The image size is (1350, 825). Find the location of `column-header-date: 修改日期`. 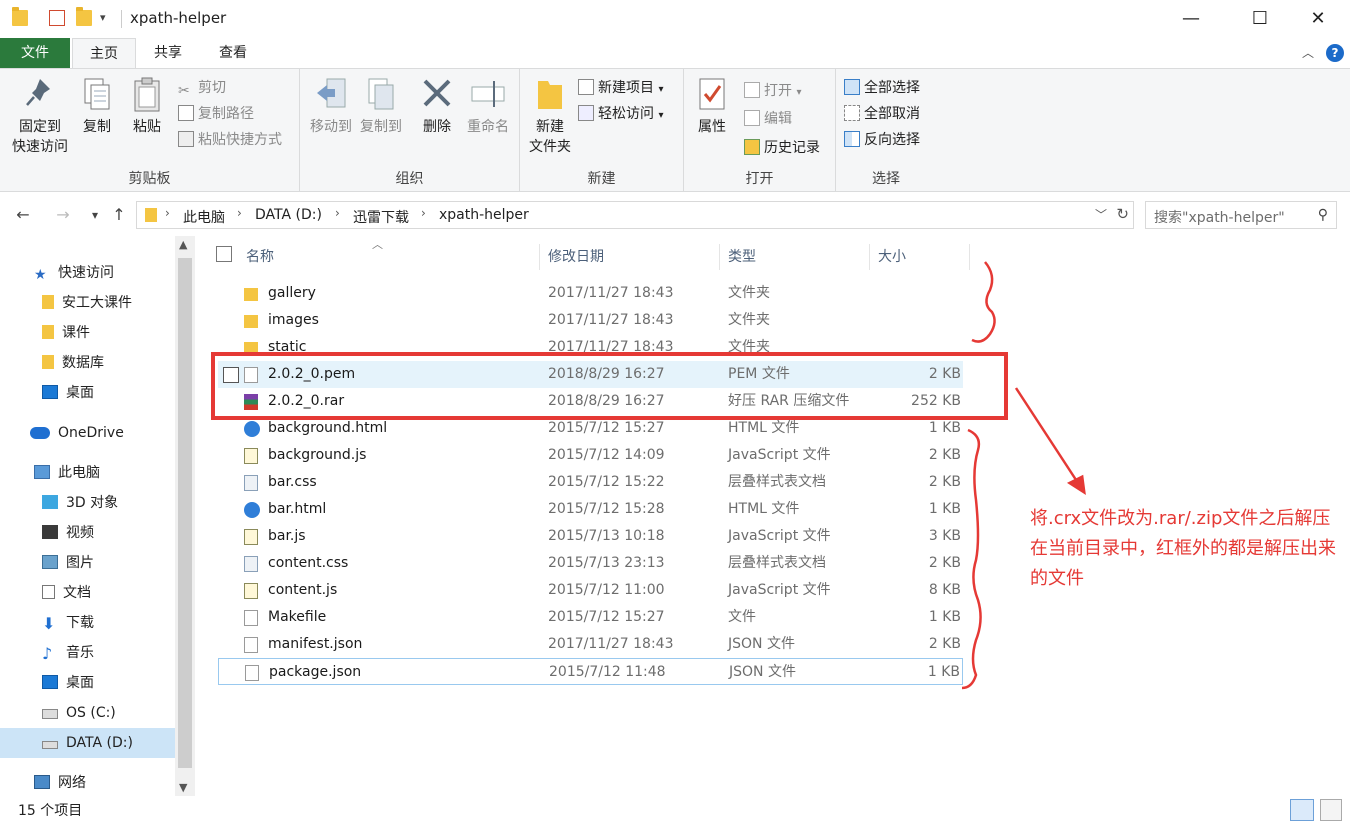

column-header-date: 修改日期 is located at coordinates (630, 257).